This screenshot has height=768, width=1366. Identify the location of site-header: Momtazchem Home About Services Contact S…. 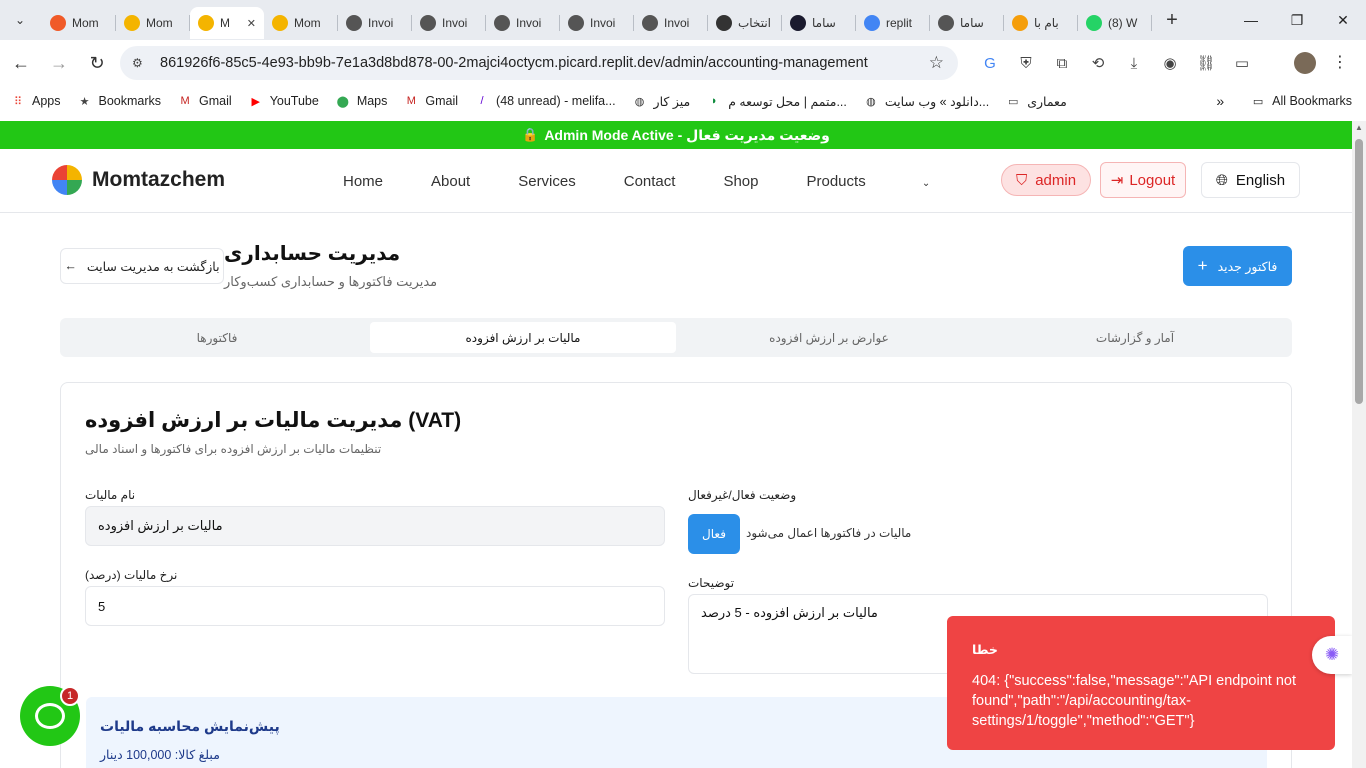
(676, 181).